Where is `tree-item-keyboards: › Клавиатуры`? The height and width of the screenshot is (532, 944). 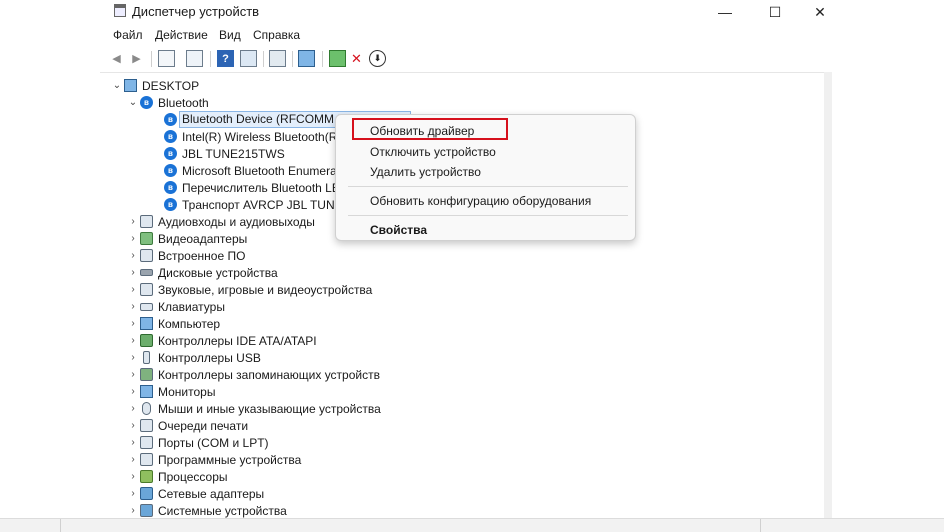
tree-item-keyboards: › Клавиатуры is located at coordinates (175, 306).